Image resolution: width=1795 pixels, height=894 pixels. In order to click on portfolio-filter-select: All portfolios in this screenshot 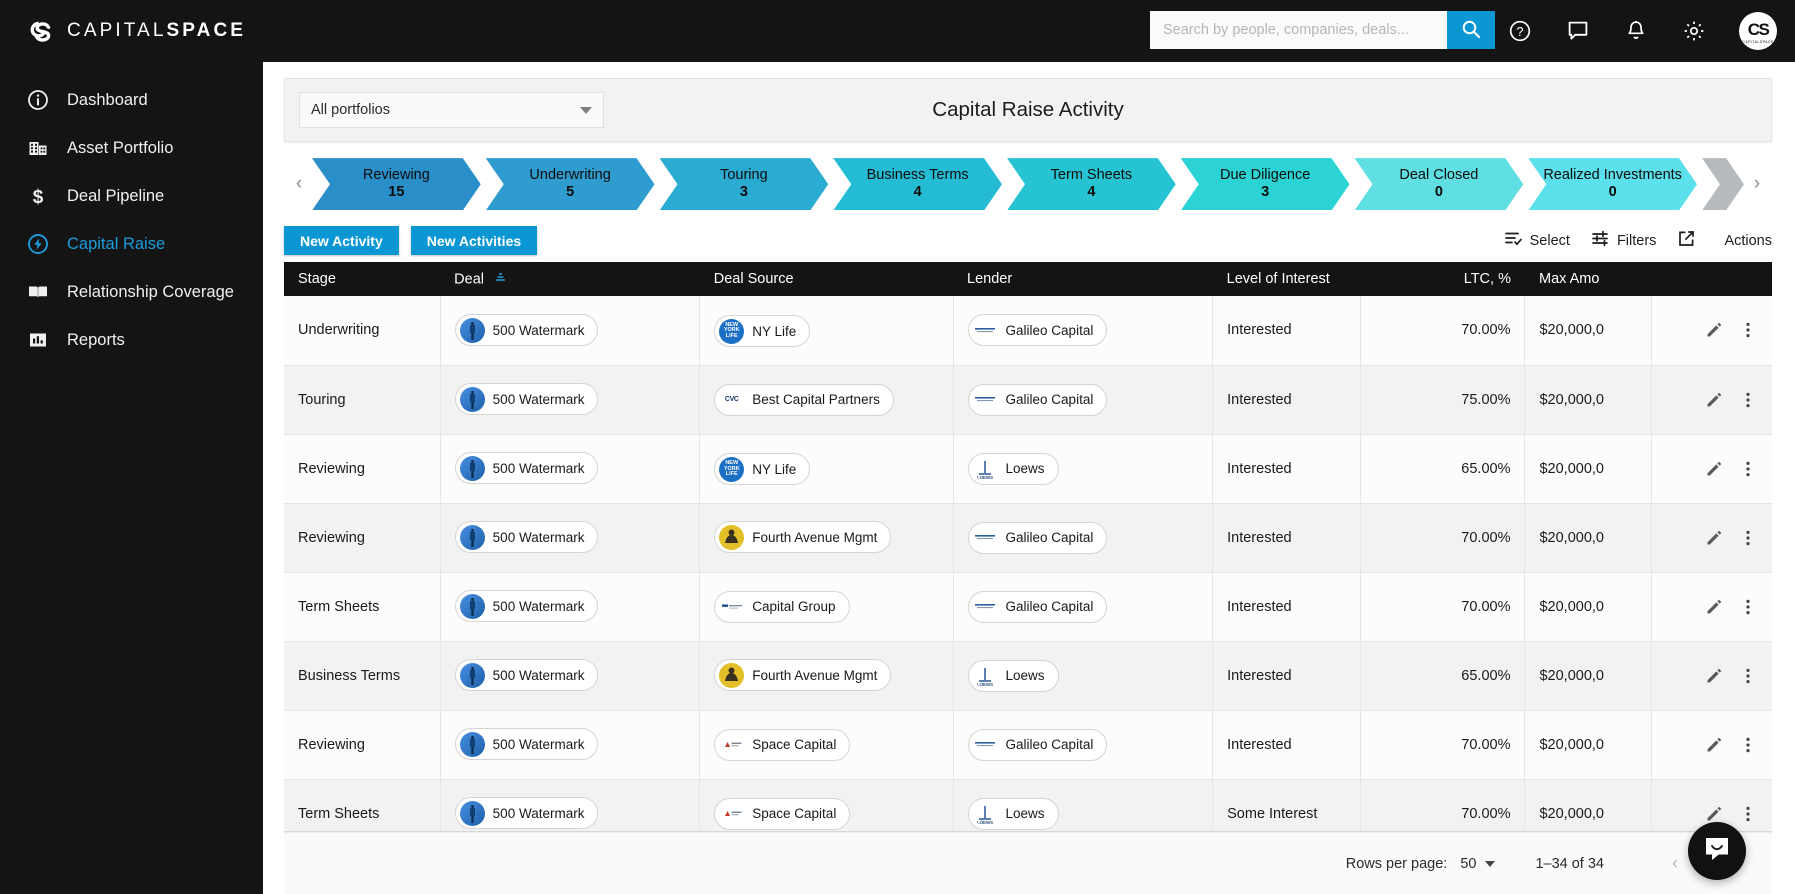, I will do `click(451, 110)`.